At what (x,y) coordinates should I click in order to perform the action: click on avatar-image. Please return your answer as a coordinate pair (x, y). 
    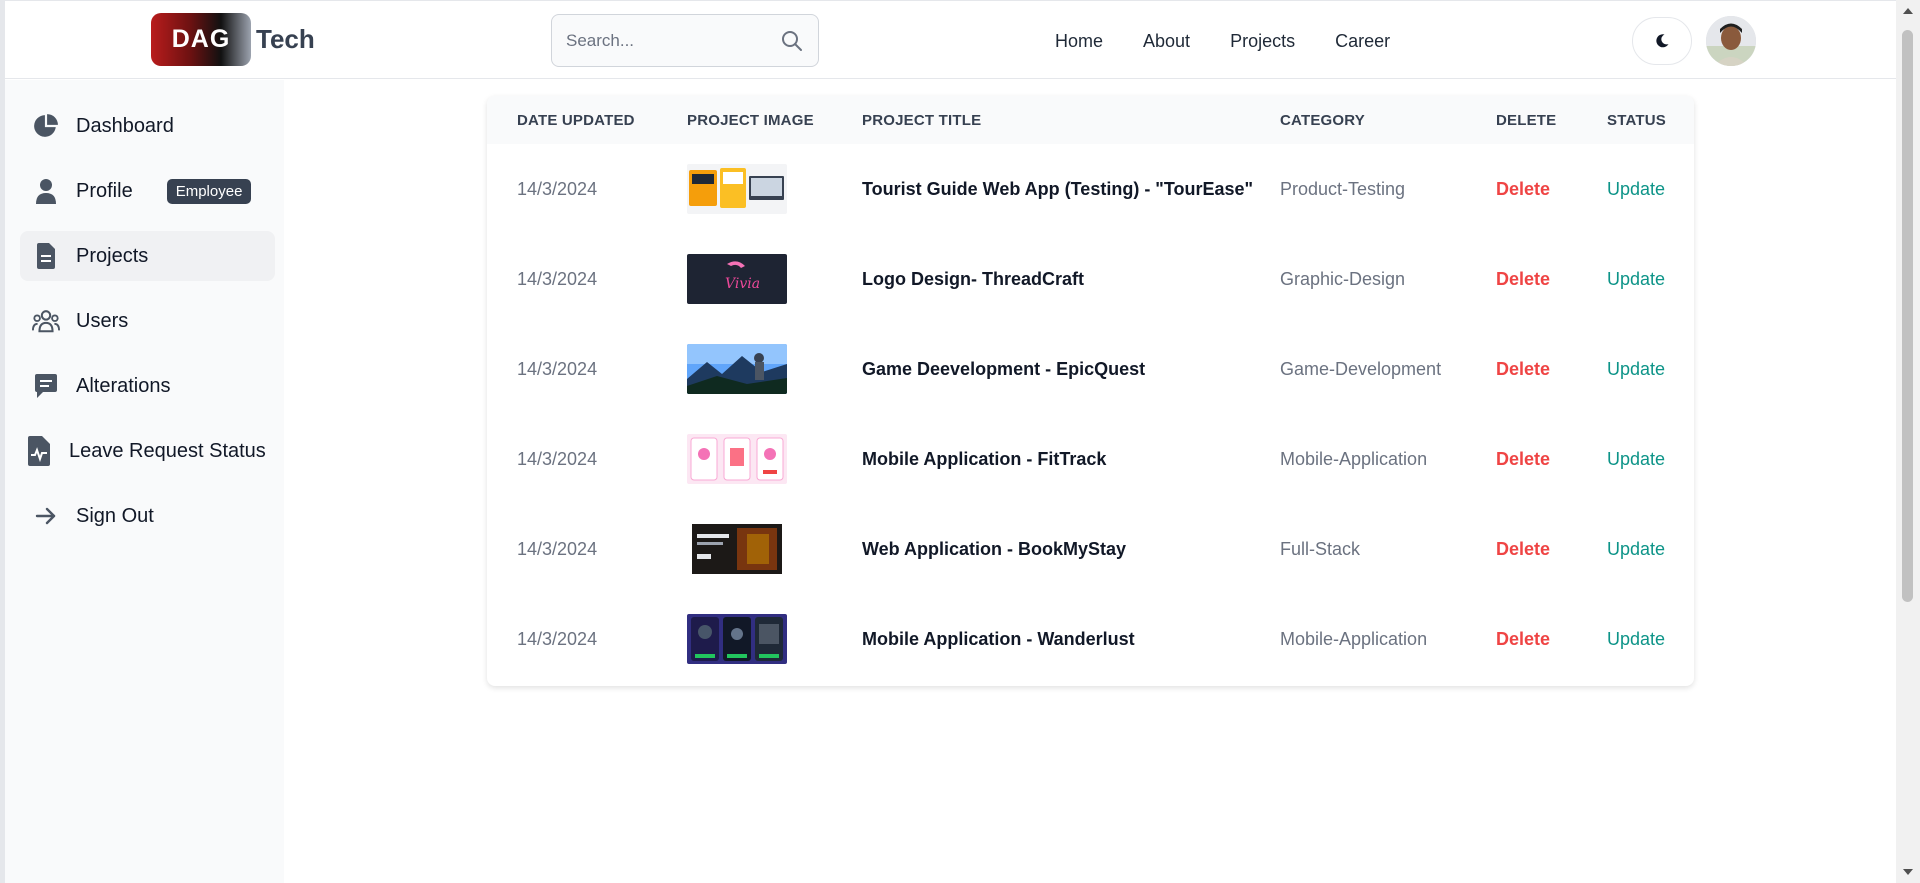
    Looking at the image, I should click on (1731, 41).